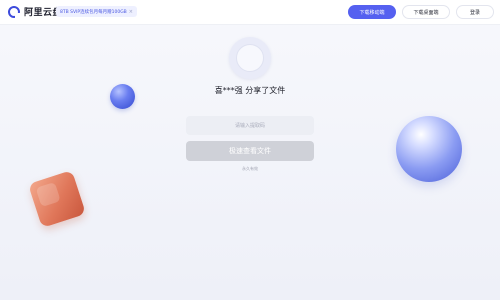 This screenshot has width=500, height=300. I want to click on download-desktop-button: 下载桌面端, so click(426, 12).